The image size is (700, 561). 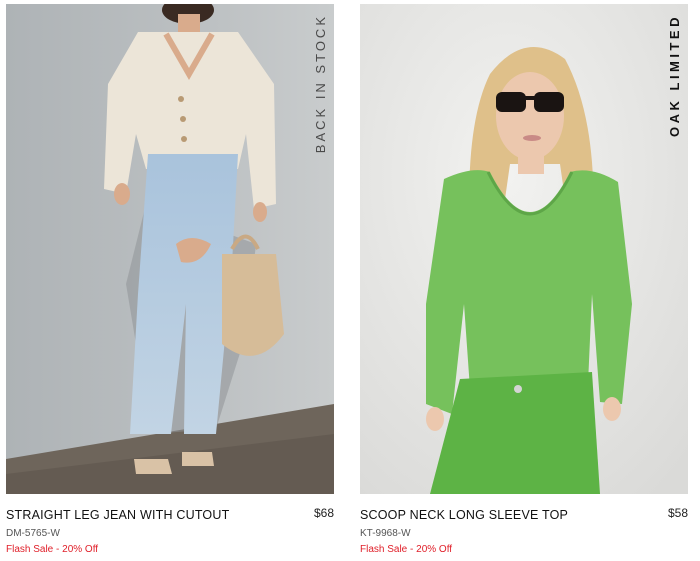 What do you see at coordinates (385, 533) in the screenshot?
I see `product-sku: KT-9968-W` at bounding box center [385, 533].